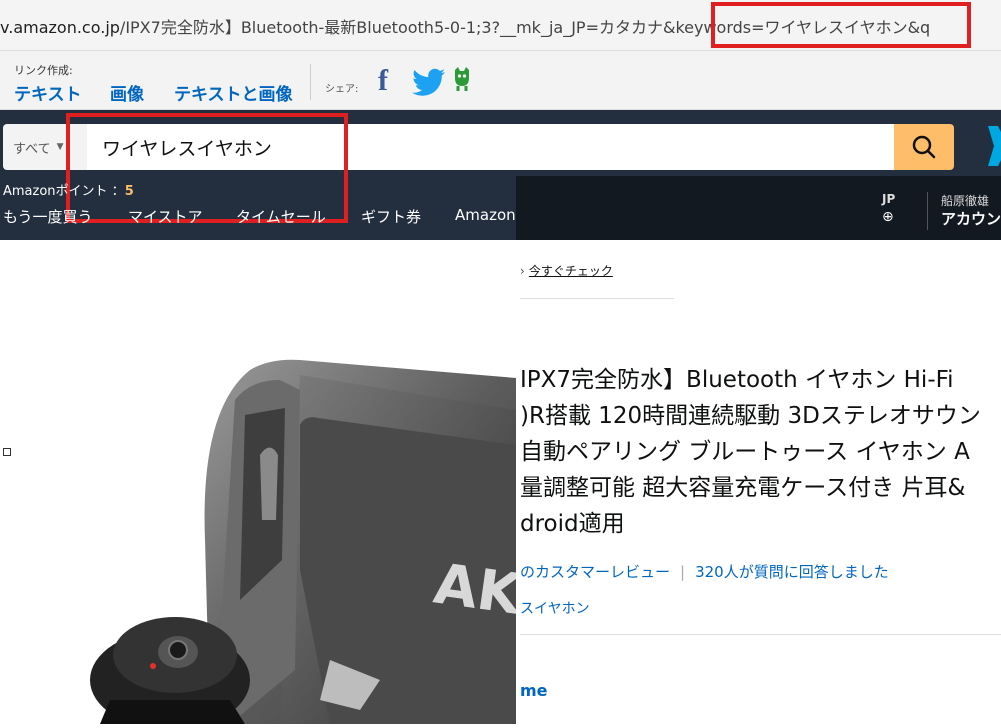 This screenshot has height=728, width=1001. Describe the element at coordinates (743, 488) in the screenshot. I see `product-title-line: 量調整可能 超大容量充電ケース付き 片耳&` at that location.